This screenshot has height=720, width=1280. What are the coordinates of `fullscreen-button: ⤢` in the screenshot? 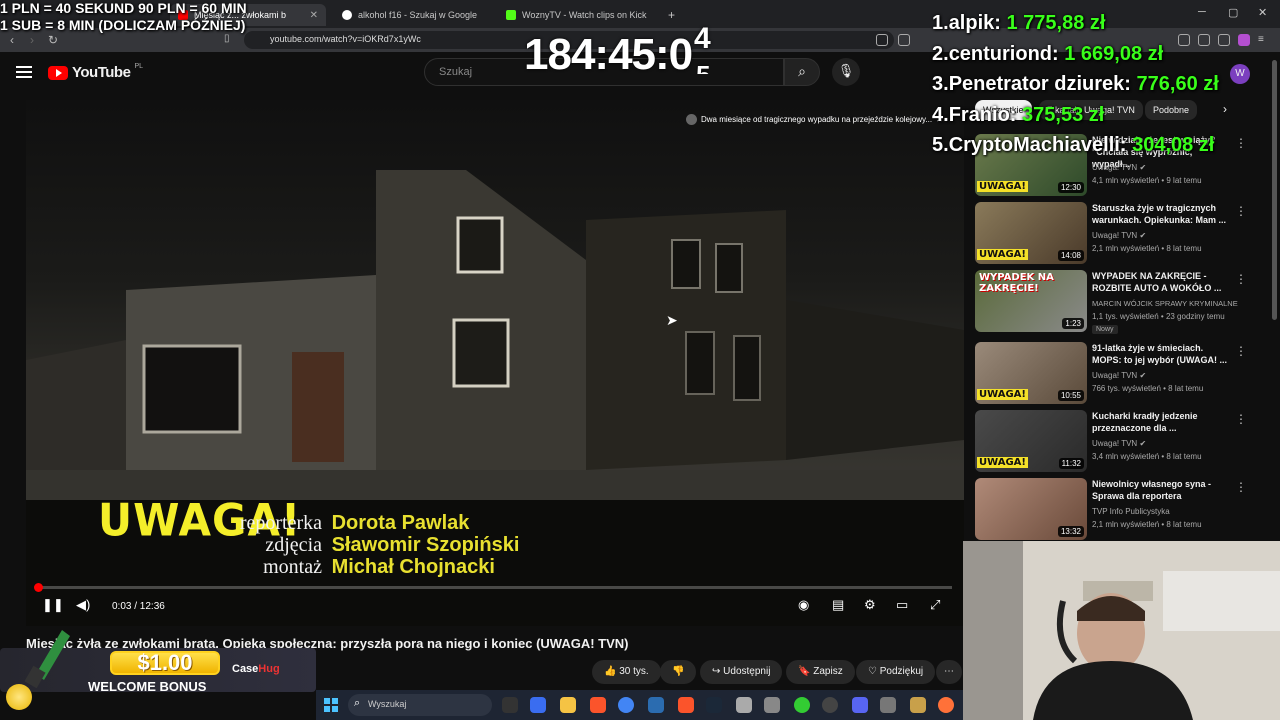 It's located at (935, 605).